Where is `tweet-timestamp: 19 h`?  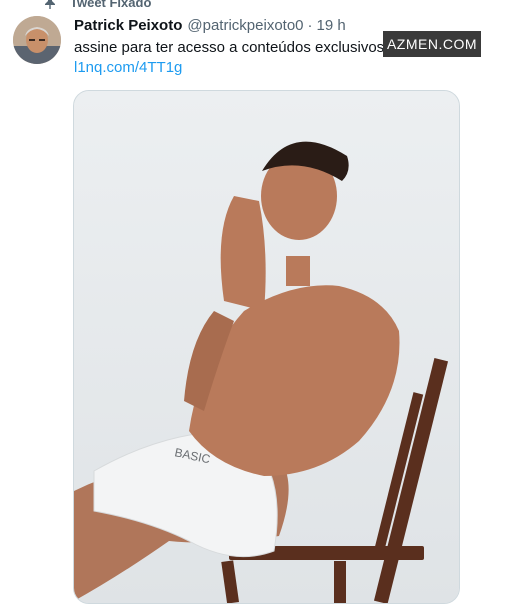
tweet-timestamp: 19 h is located at coordinates (331, 26).